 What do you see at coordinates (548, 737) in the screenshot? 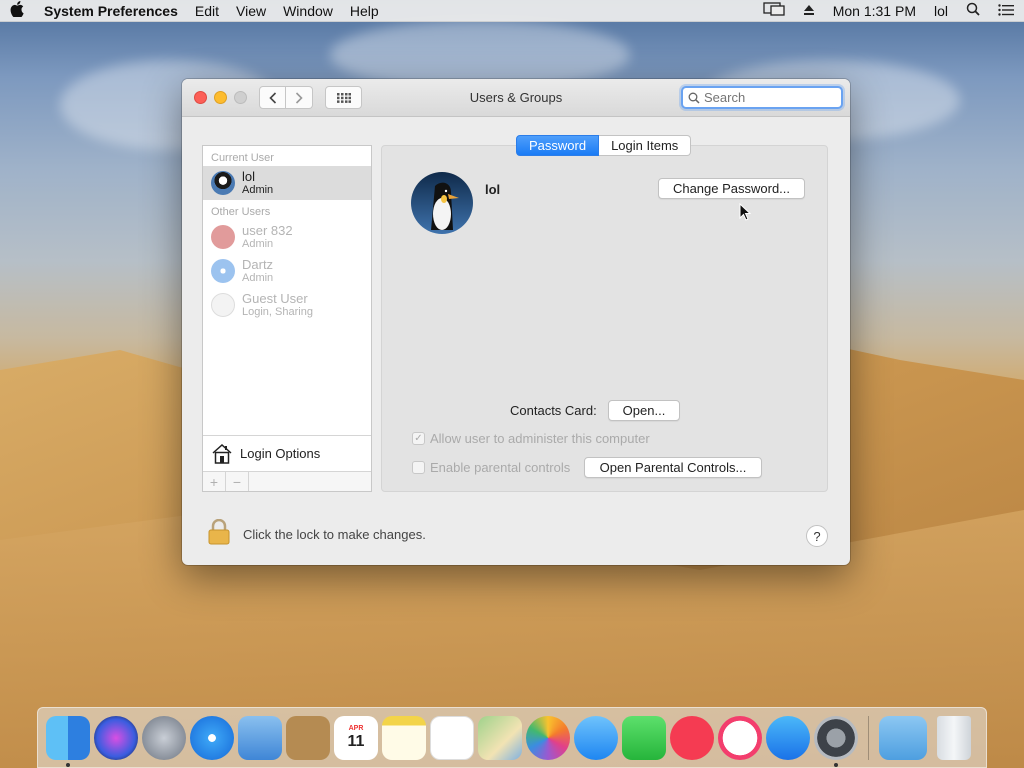
I see `photos-icon` at bounding box center [548, 737].